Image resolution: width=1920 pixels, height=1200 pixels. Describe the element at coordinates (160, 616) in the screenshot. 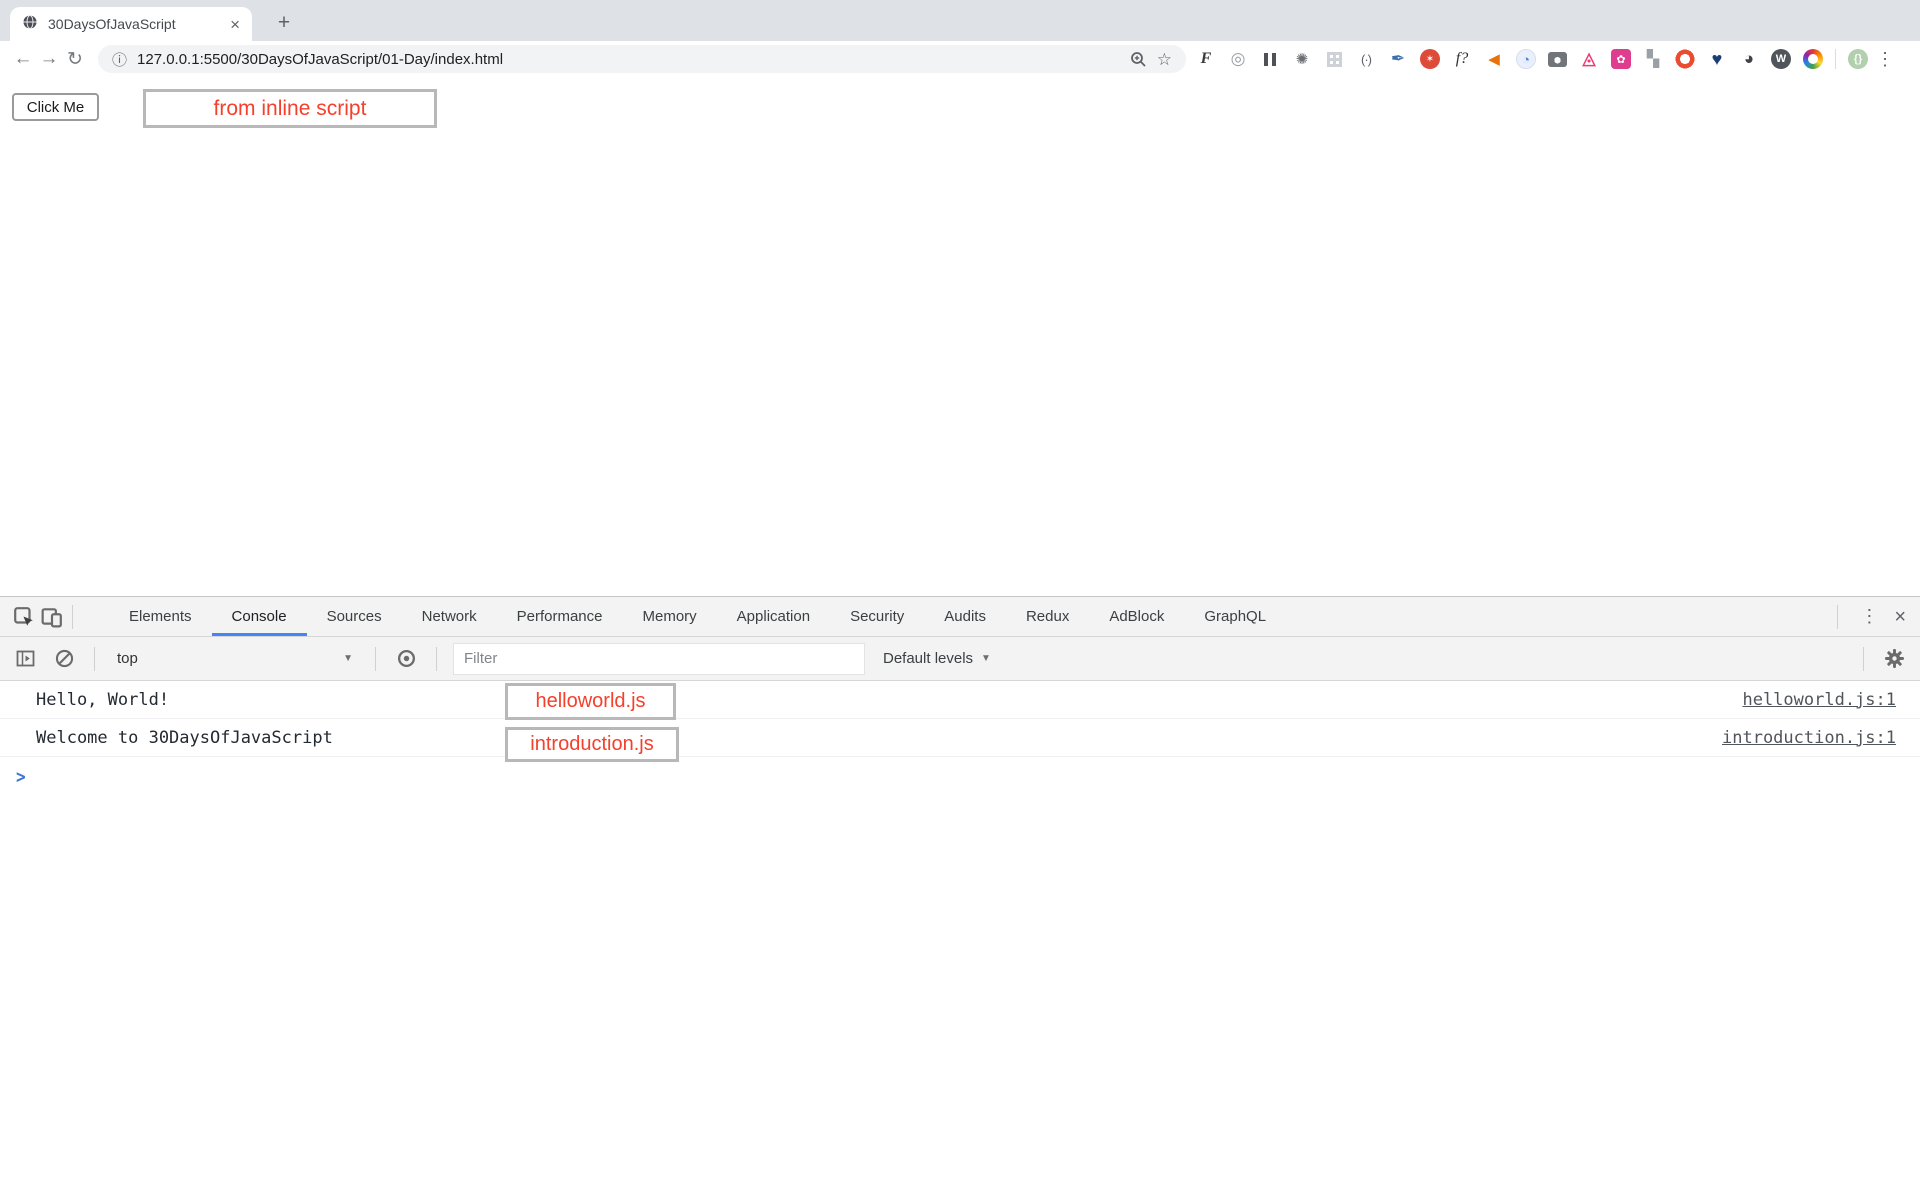

I see `tab-elements: Elements` at that location.